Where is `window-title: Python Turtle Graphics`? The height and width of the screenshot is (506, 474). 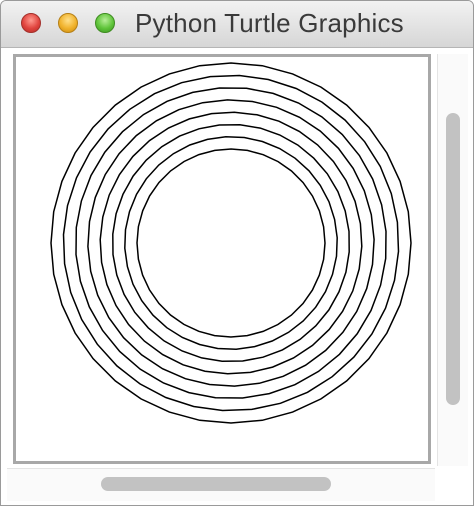
window-title: Python Turtle Graphics is located at coordinates (269, 23).